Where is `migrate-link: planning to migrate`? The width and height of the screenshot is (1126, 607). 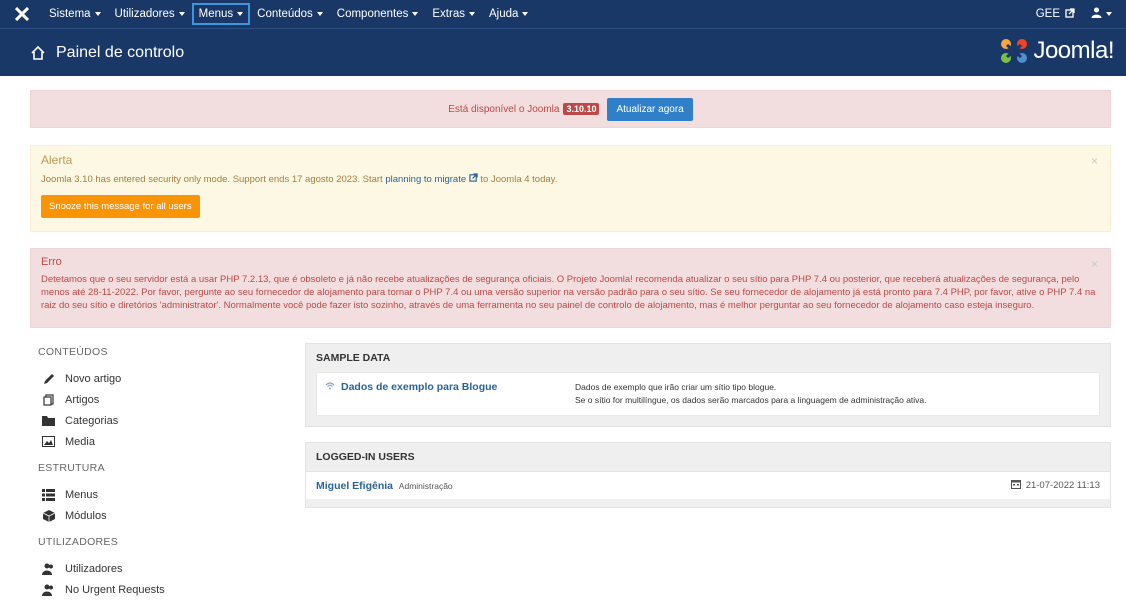 migrate-link: planning to migrate is located at coordinates (425, 179).